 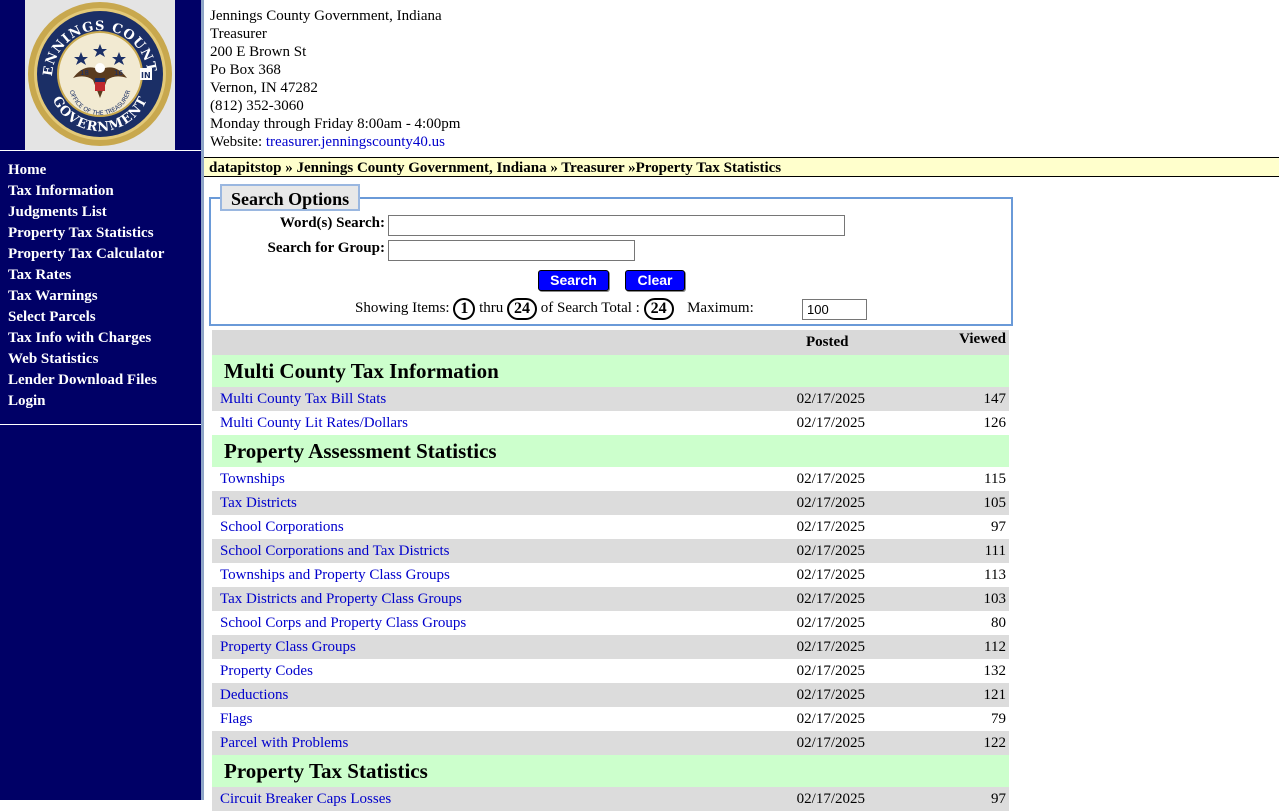 I want to click on thru-label: thru, so click(x=491, y=308).